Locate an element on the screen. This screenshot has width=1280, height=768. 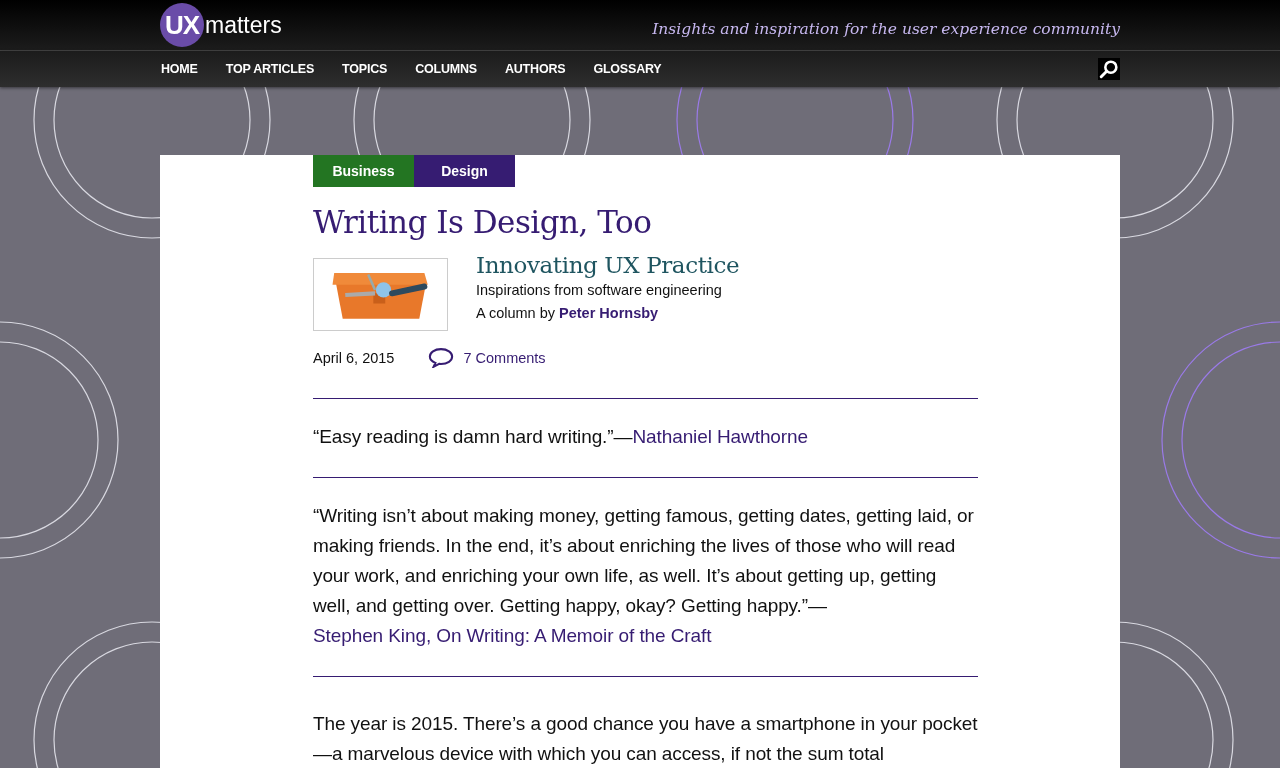
nav-link: TOPICS is located at coordinates (365, 69).